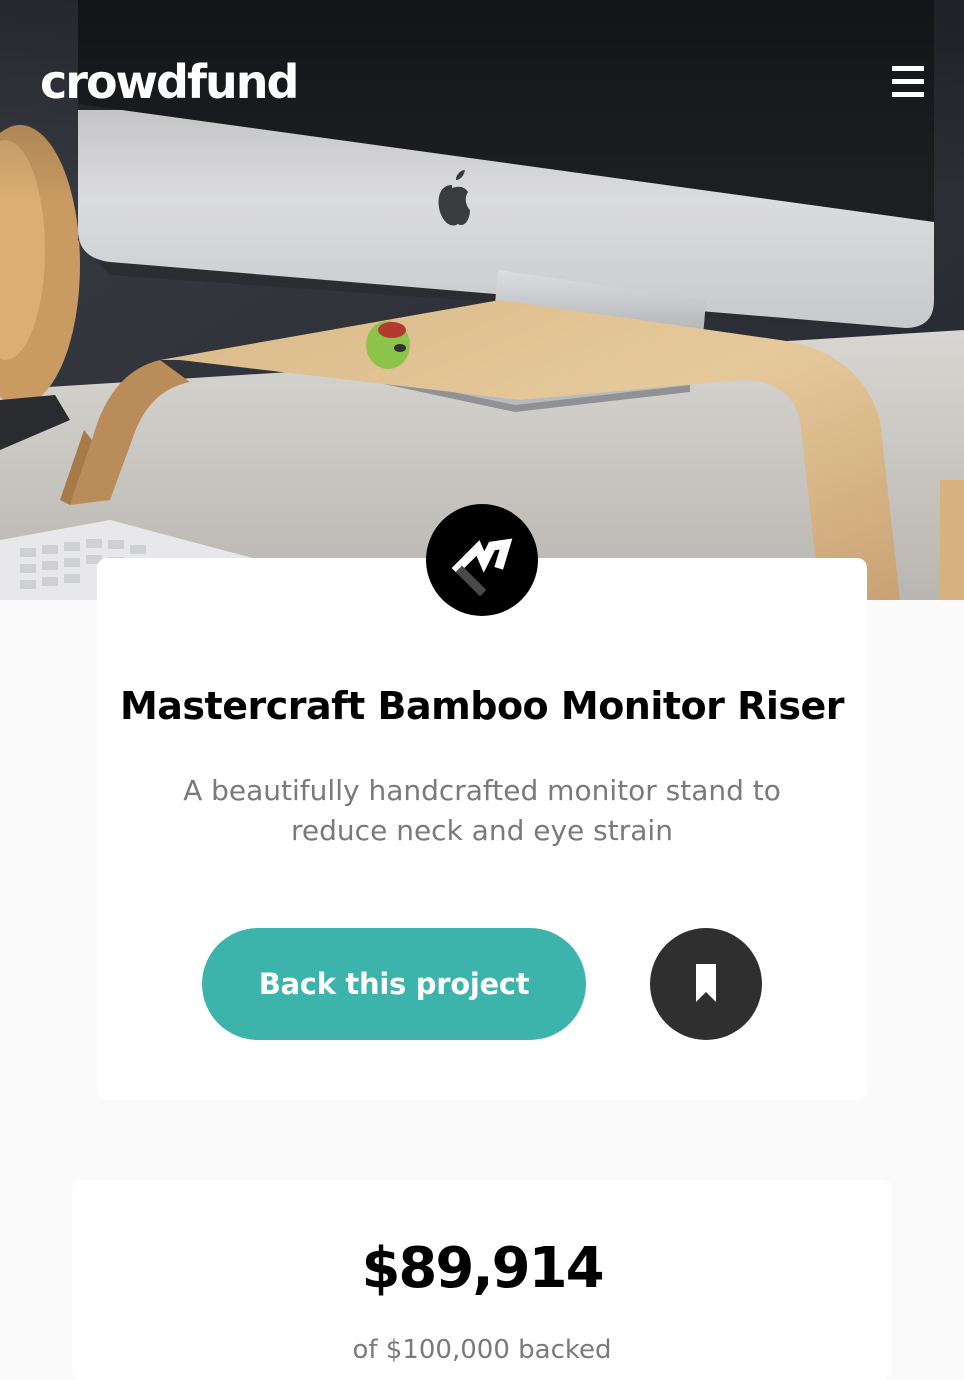 This screenshot has height=1380, width=964. Describe the element at coordinates (907, 82) in the screenshot. I see `hamburger-menu-icon` at that location.